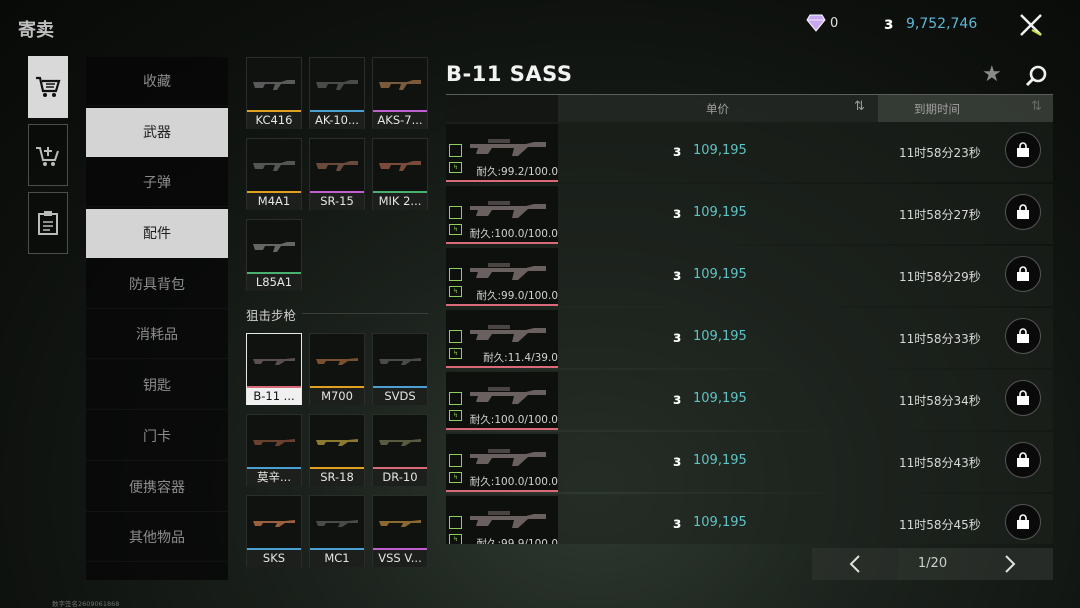  Describe the element at coordinates (1010, 564) in the screenshot. I see `next-page-button` at that location.